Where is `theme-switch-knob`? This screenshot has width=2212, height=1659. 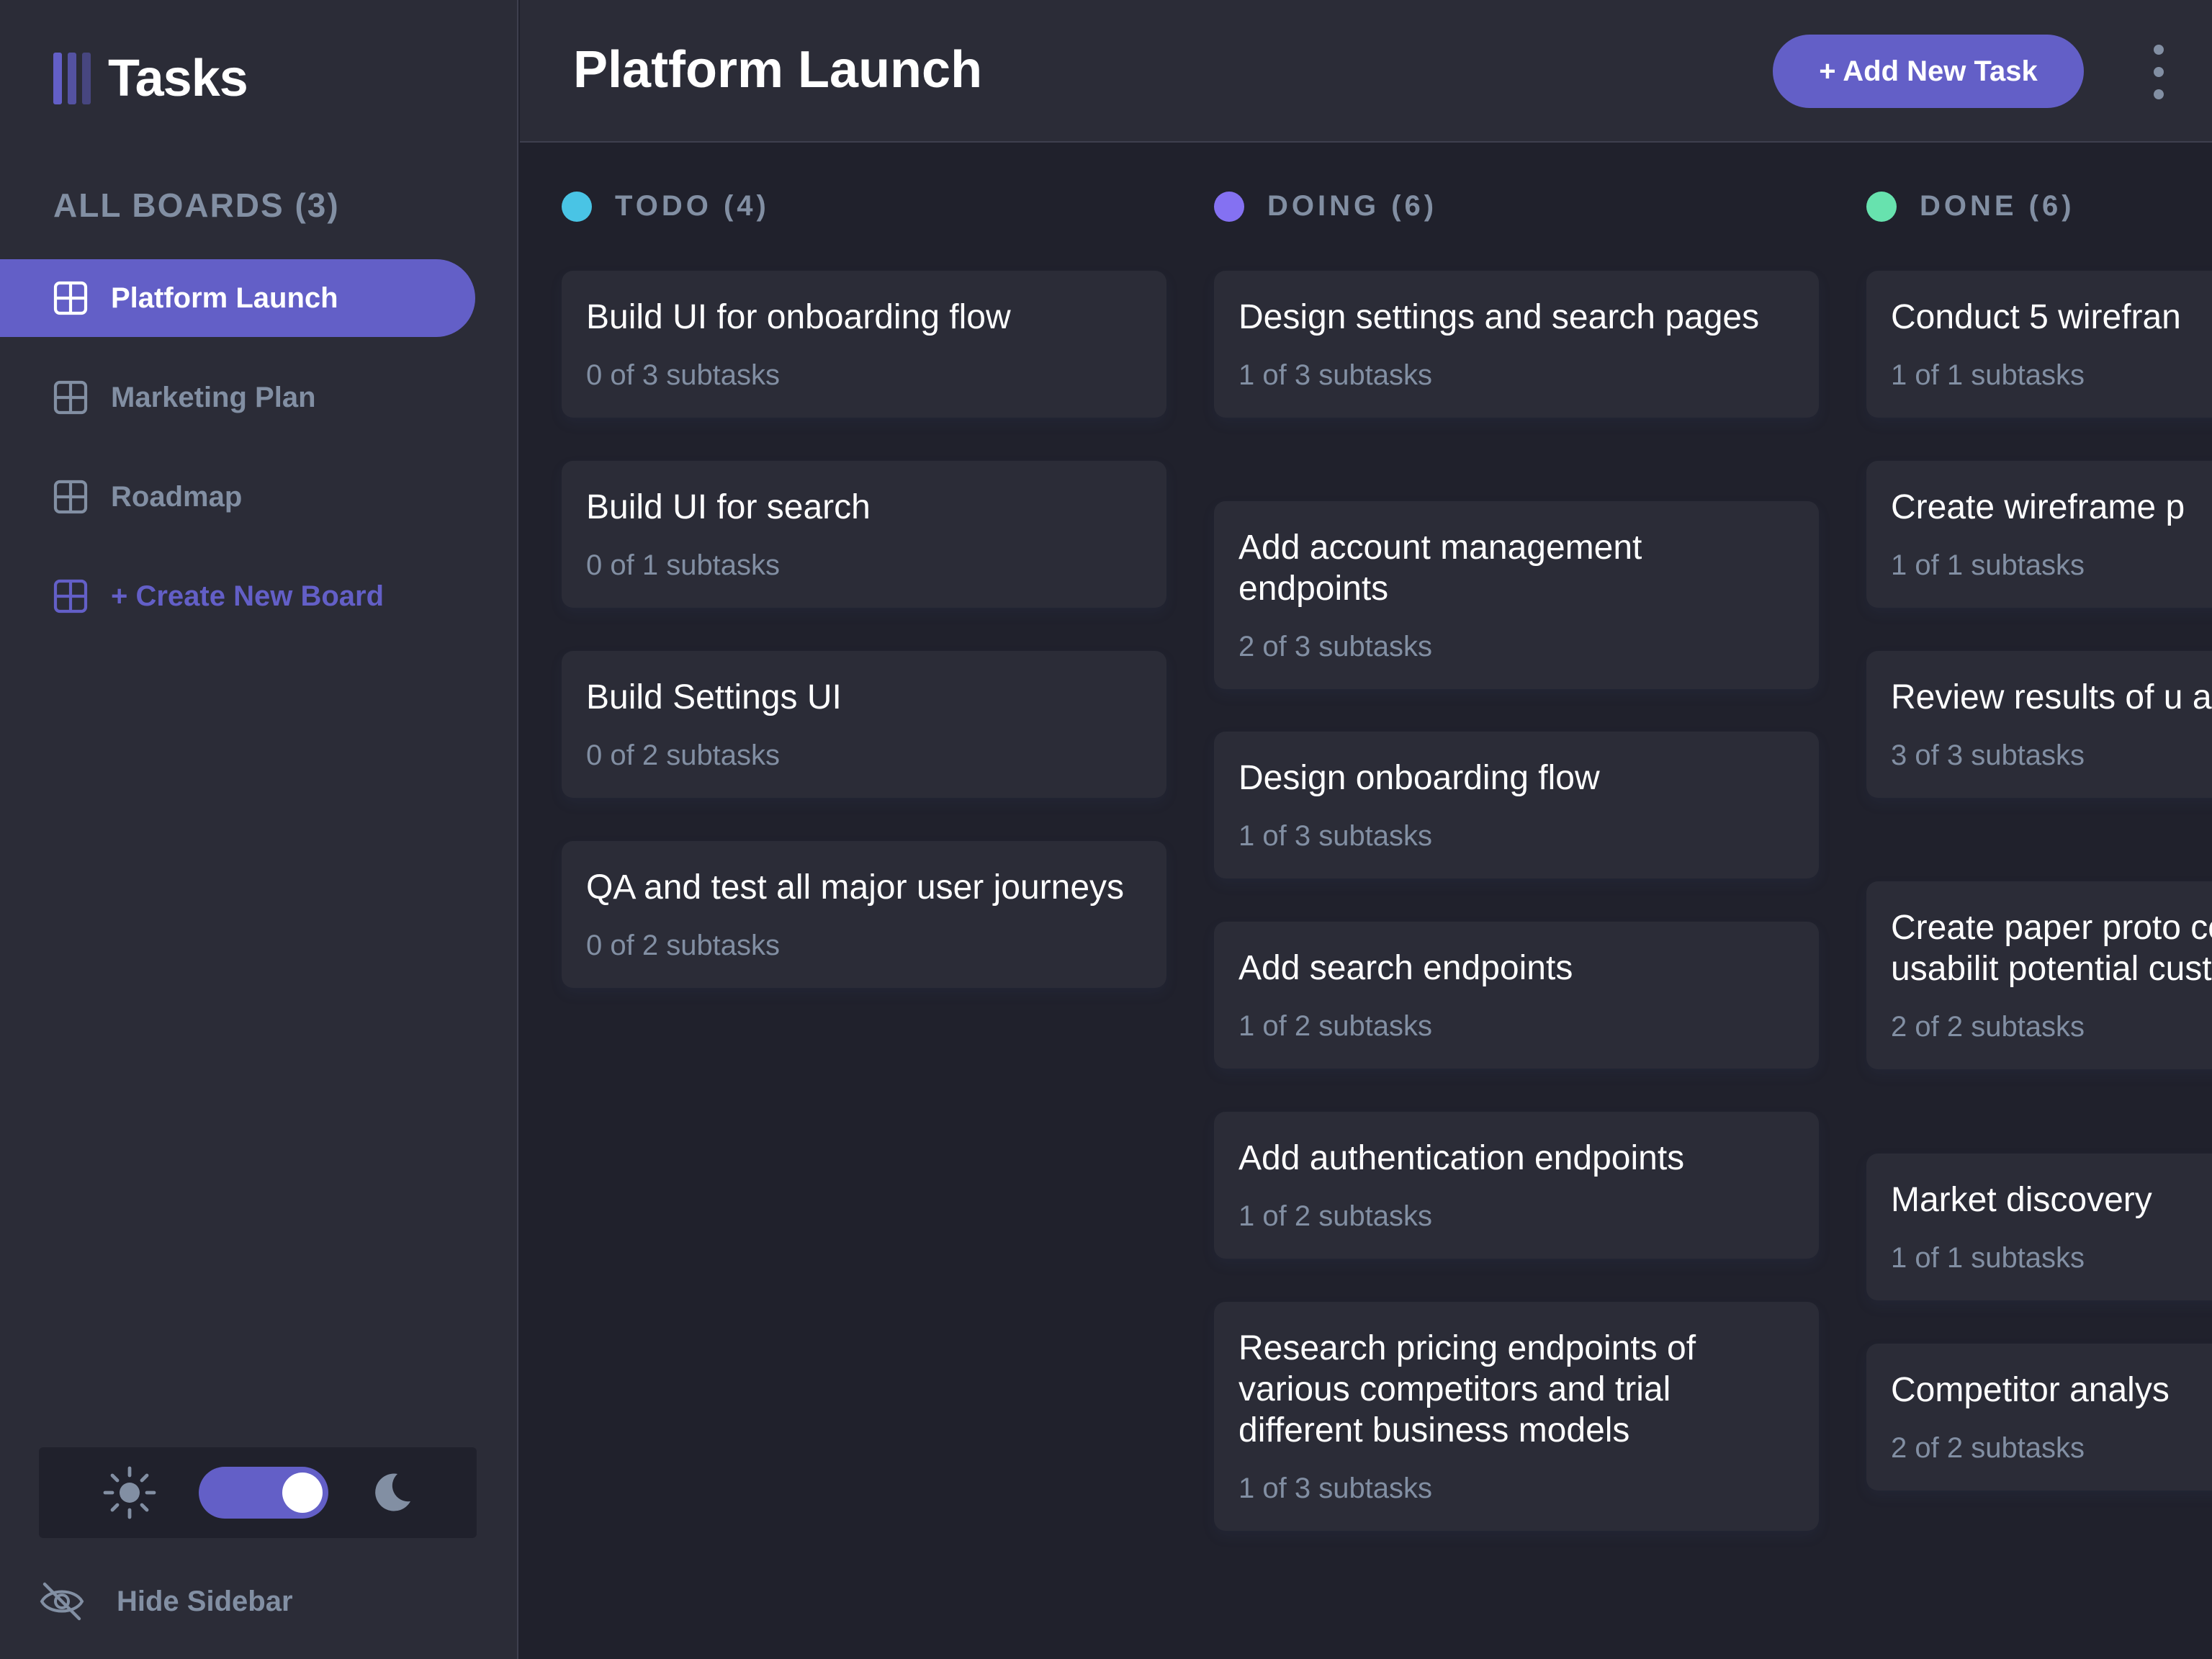 theme-switch-knob is located at coordinates (303, 1493).